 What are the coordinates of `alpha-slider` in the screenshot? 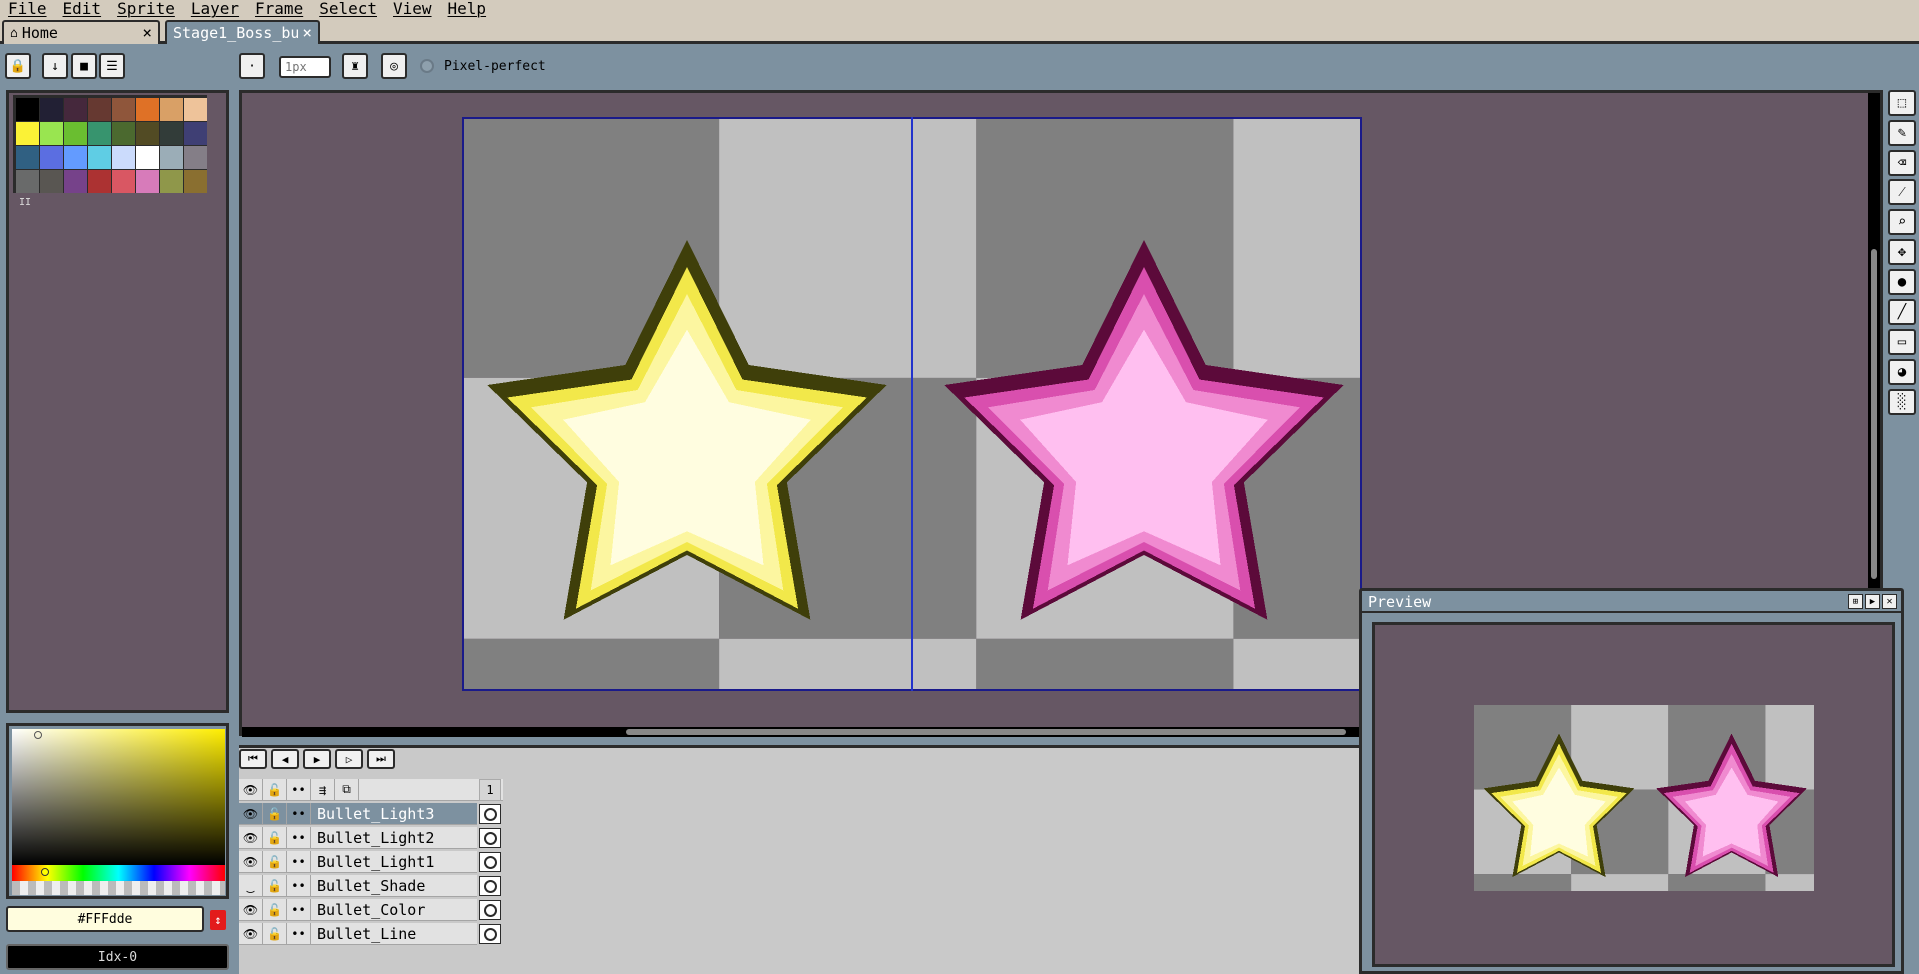 It's located at (118, 888).